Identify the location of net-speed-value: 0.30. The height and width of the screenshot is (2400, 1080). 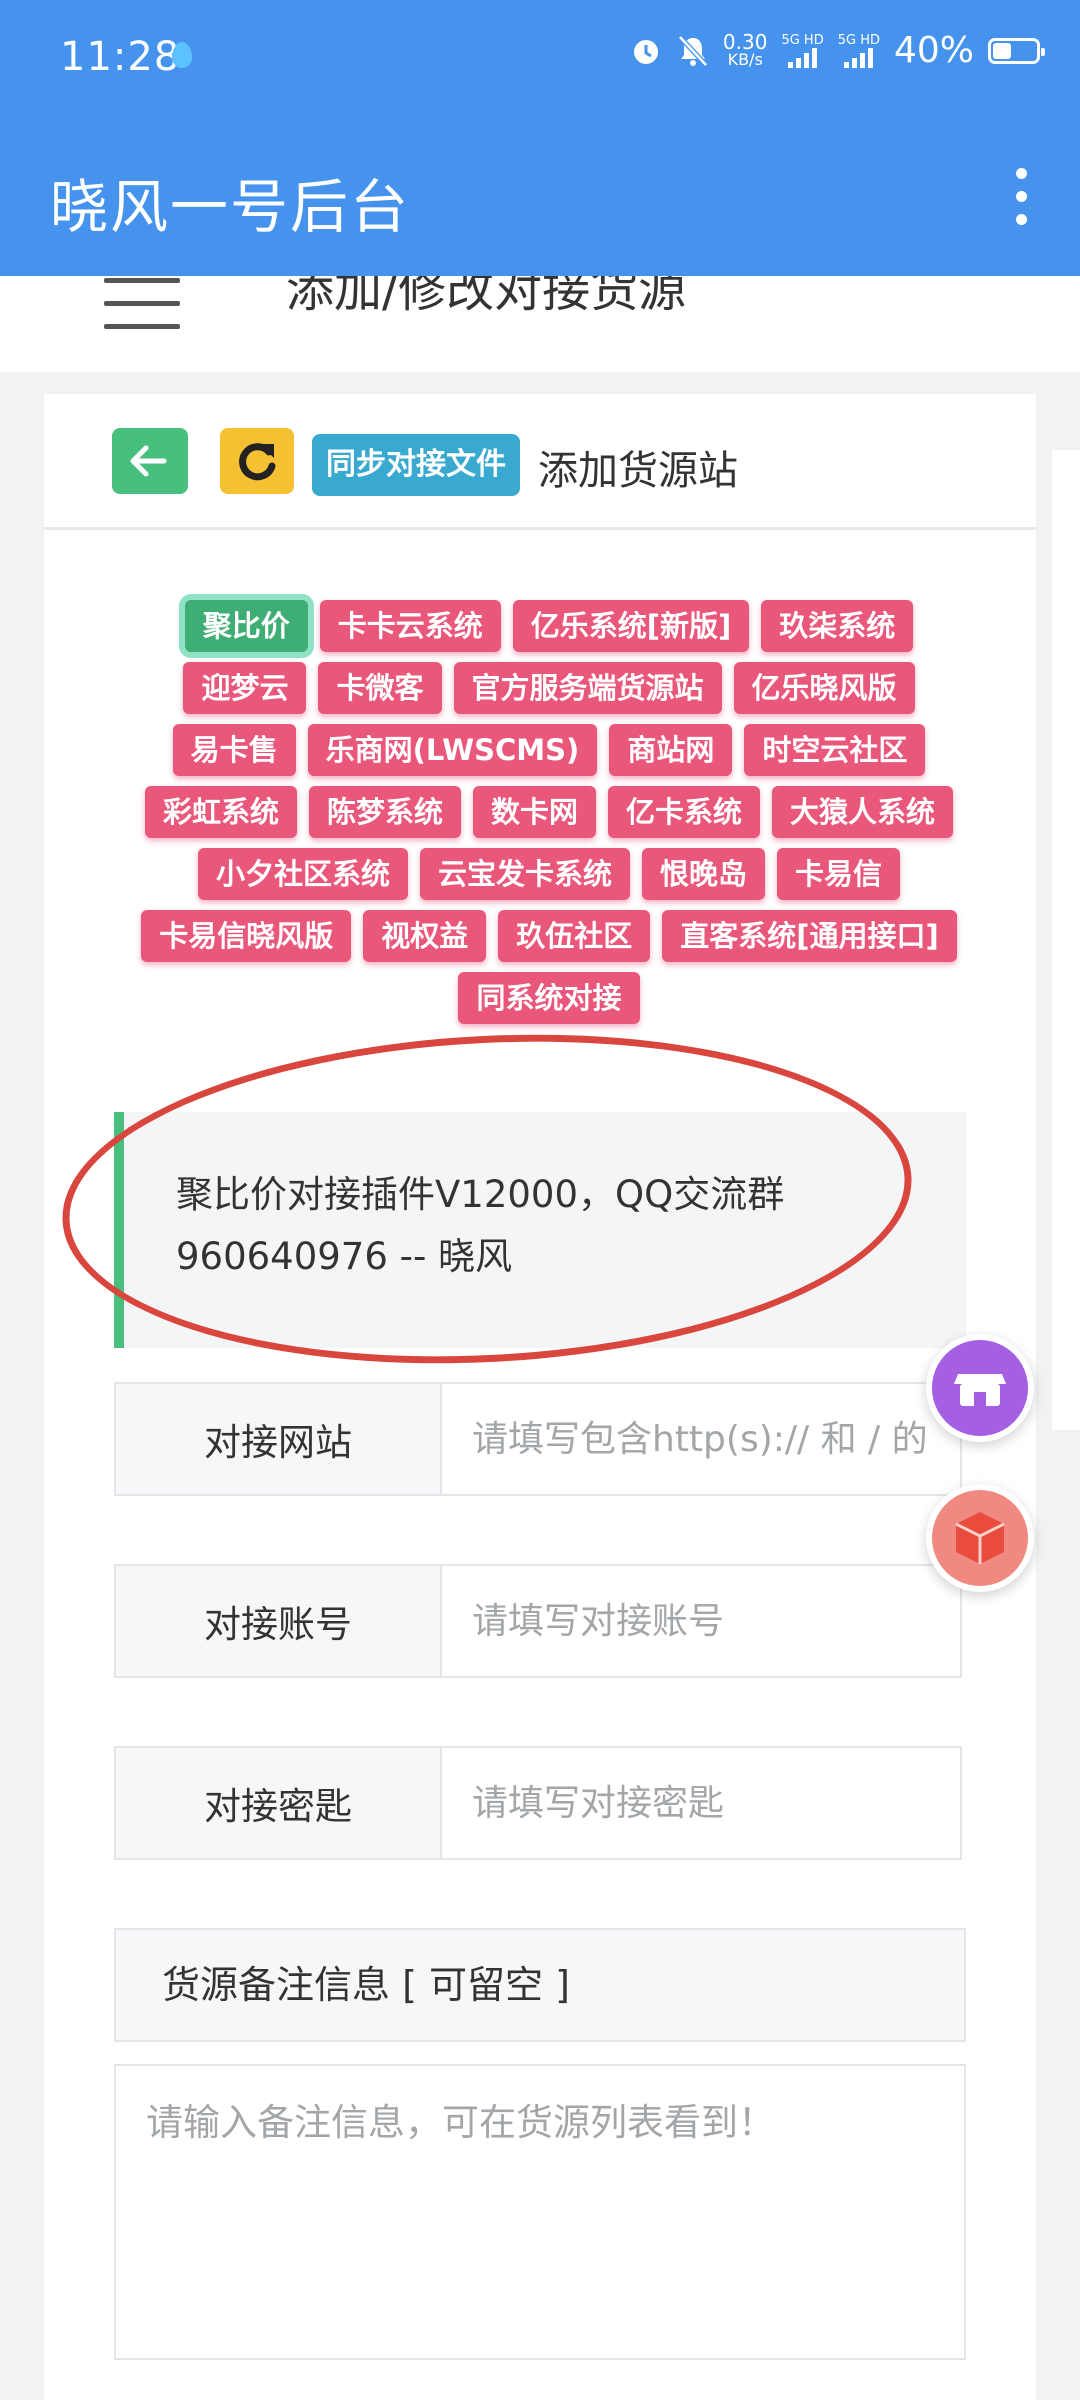
(745, 41).